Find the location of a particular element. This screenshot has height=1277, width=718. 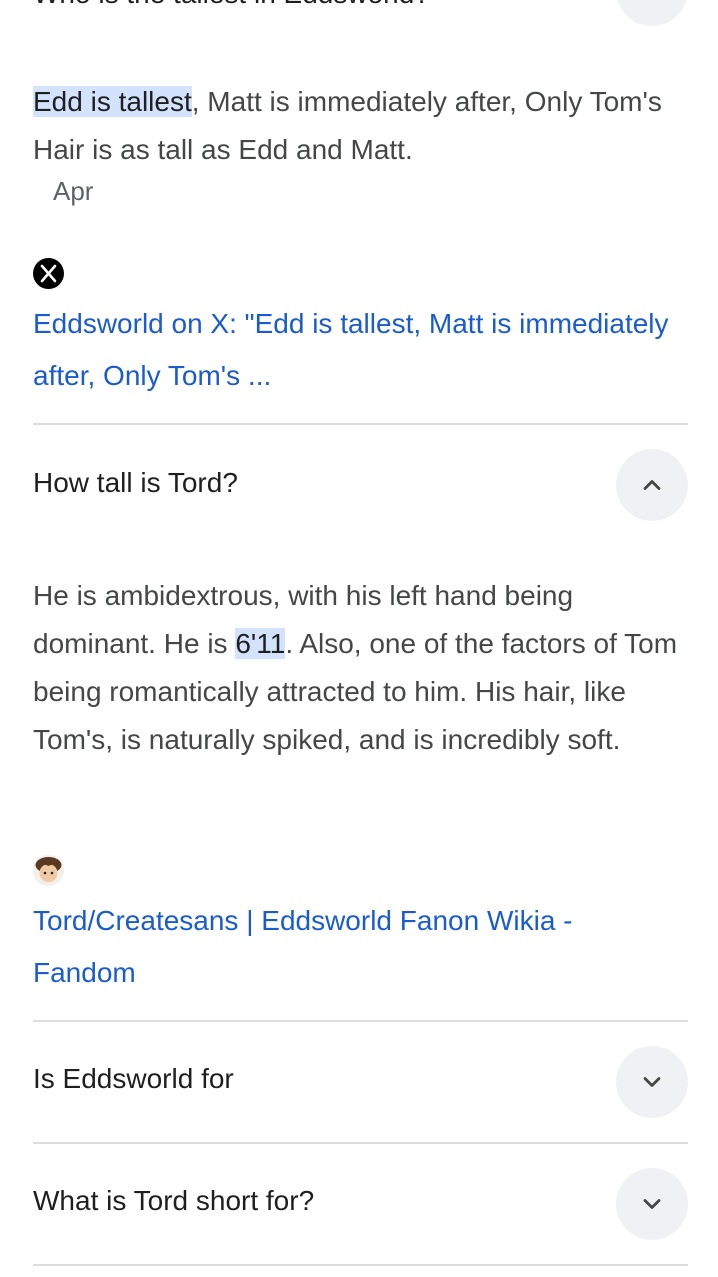

faq-question-3: What is Tord short for? is located at coordinates (173, 1201).